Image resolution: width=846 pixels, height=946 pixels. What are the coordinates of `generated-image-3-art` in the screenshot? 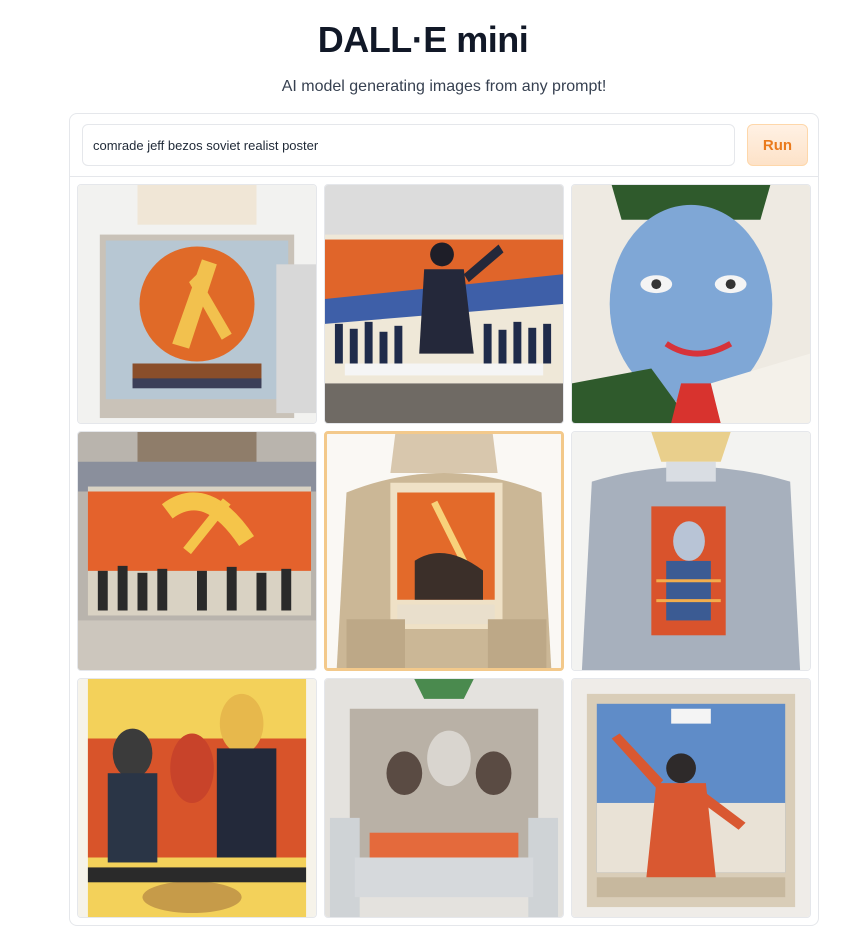 It's located at (691, 304).